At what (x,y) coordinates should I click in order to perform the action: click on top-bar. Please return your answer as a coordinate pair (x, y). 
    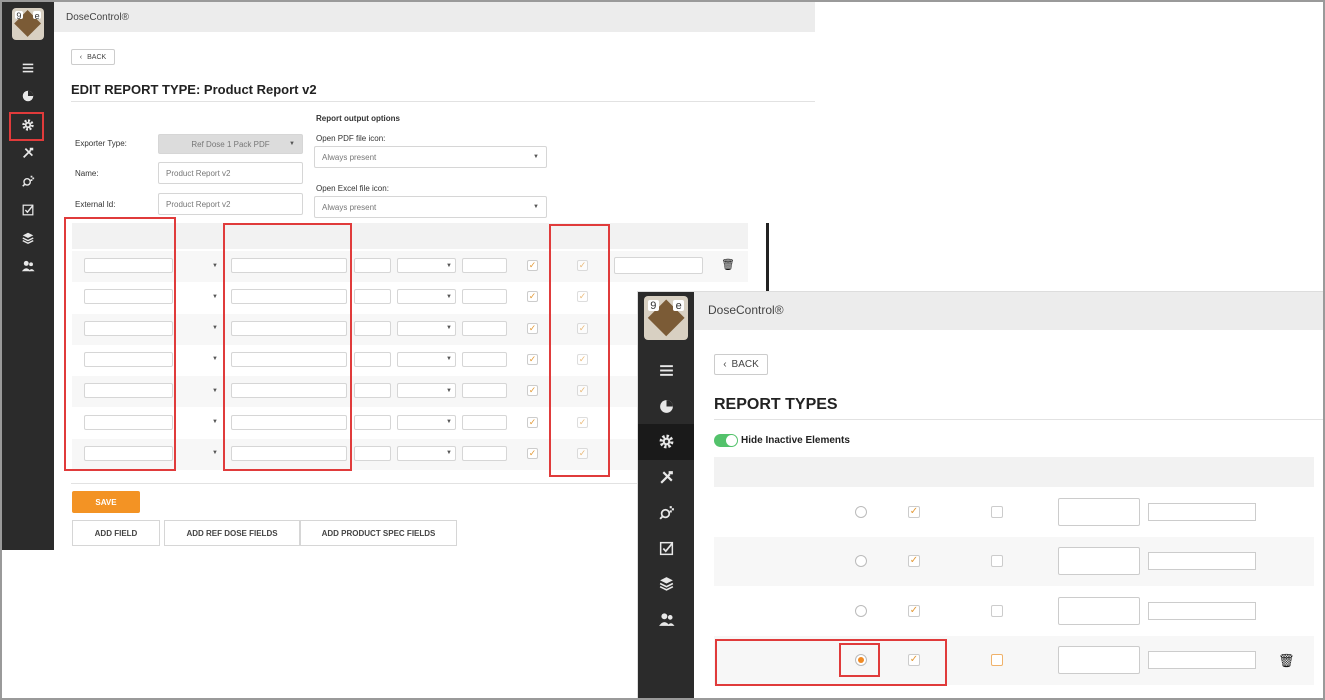
    Looking at the image, I should click on (1008, 311).